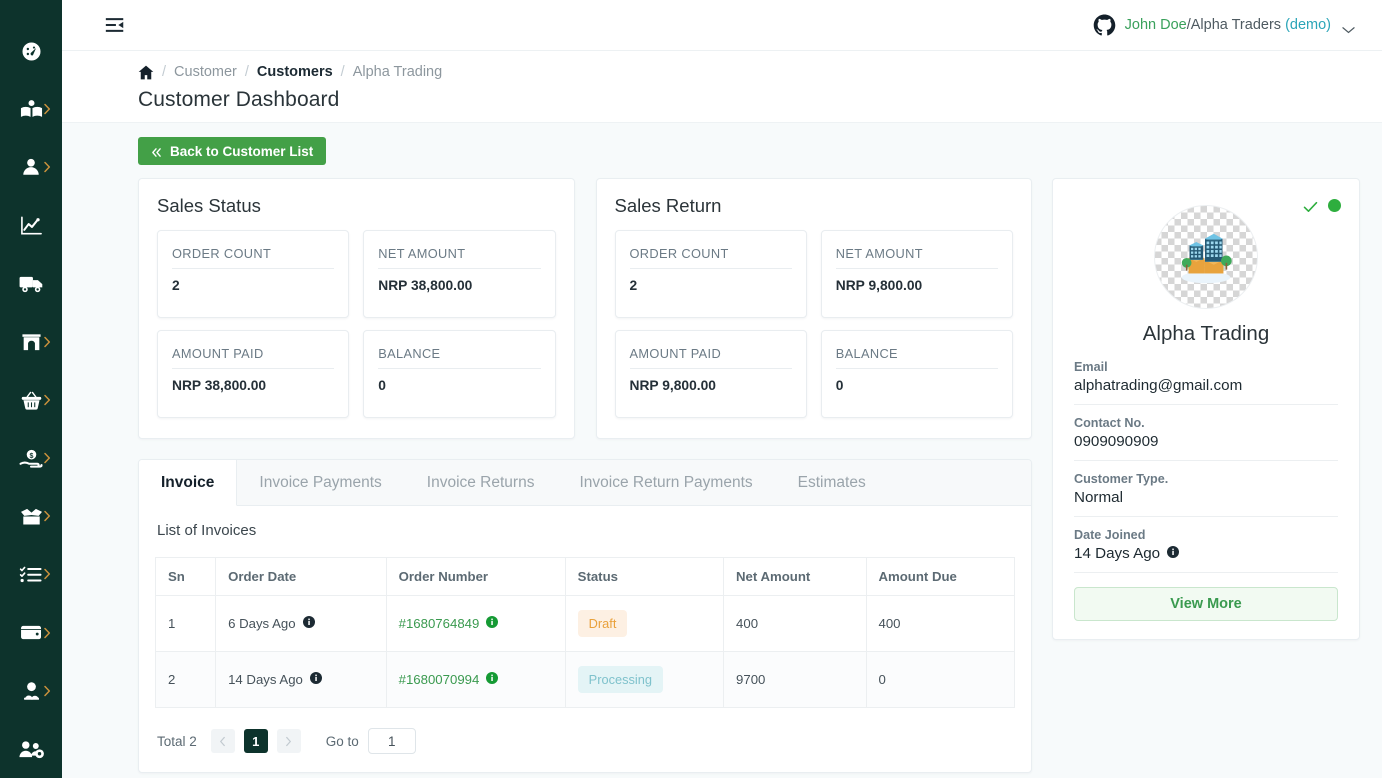 The height and width of the screenshot is (778, 1382). What do you see at coordinates (1121, 479) in the screenshot?
I see `field-label: Customer Type.` at bounding box center [1121, 479].